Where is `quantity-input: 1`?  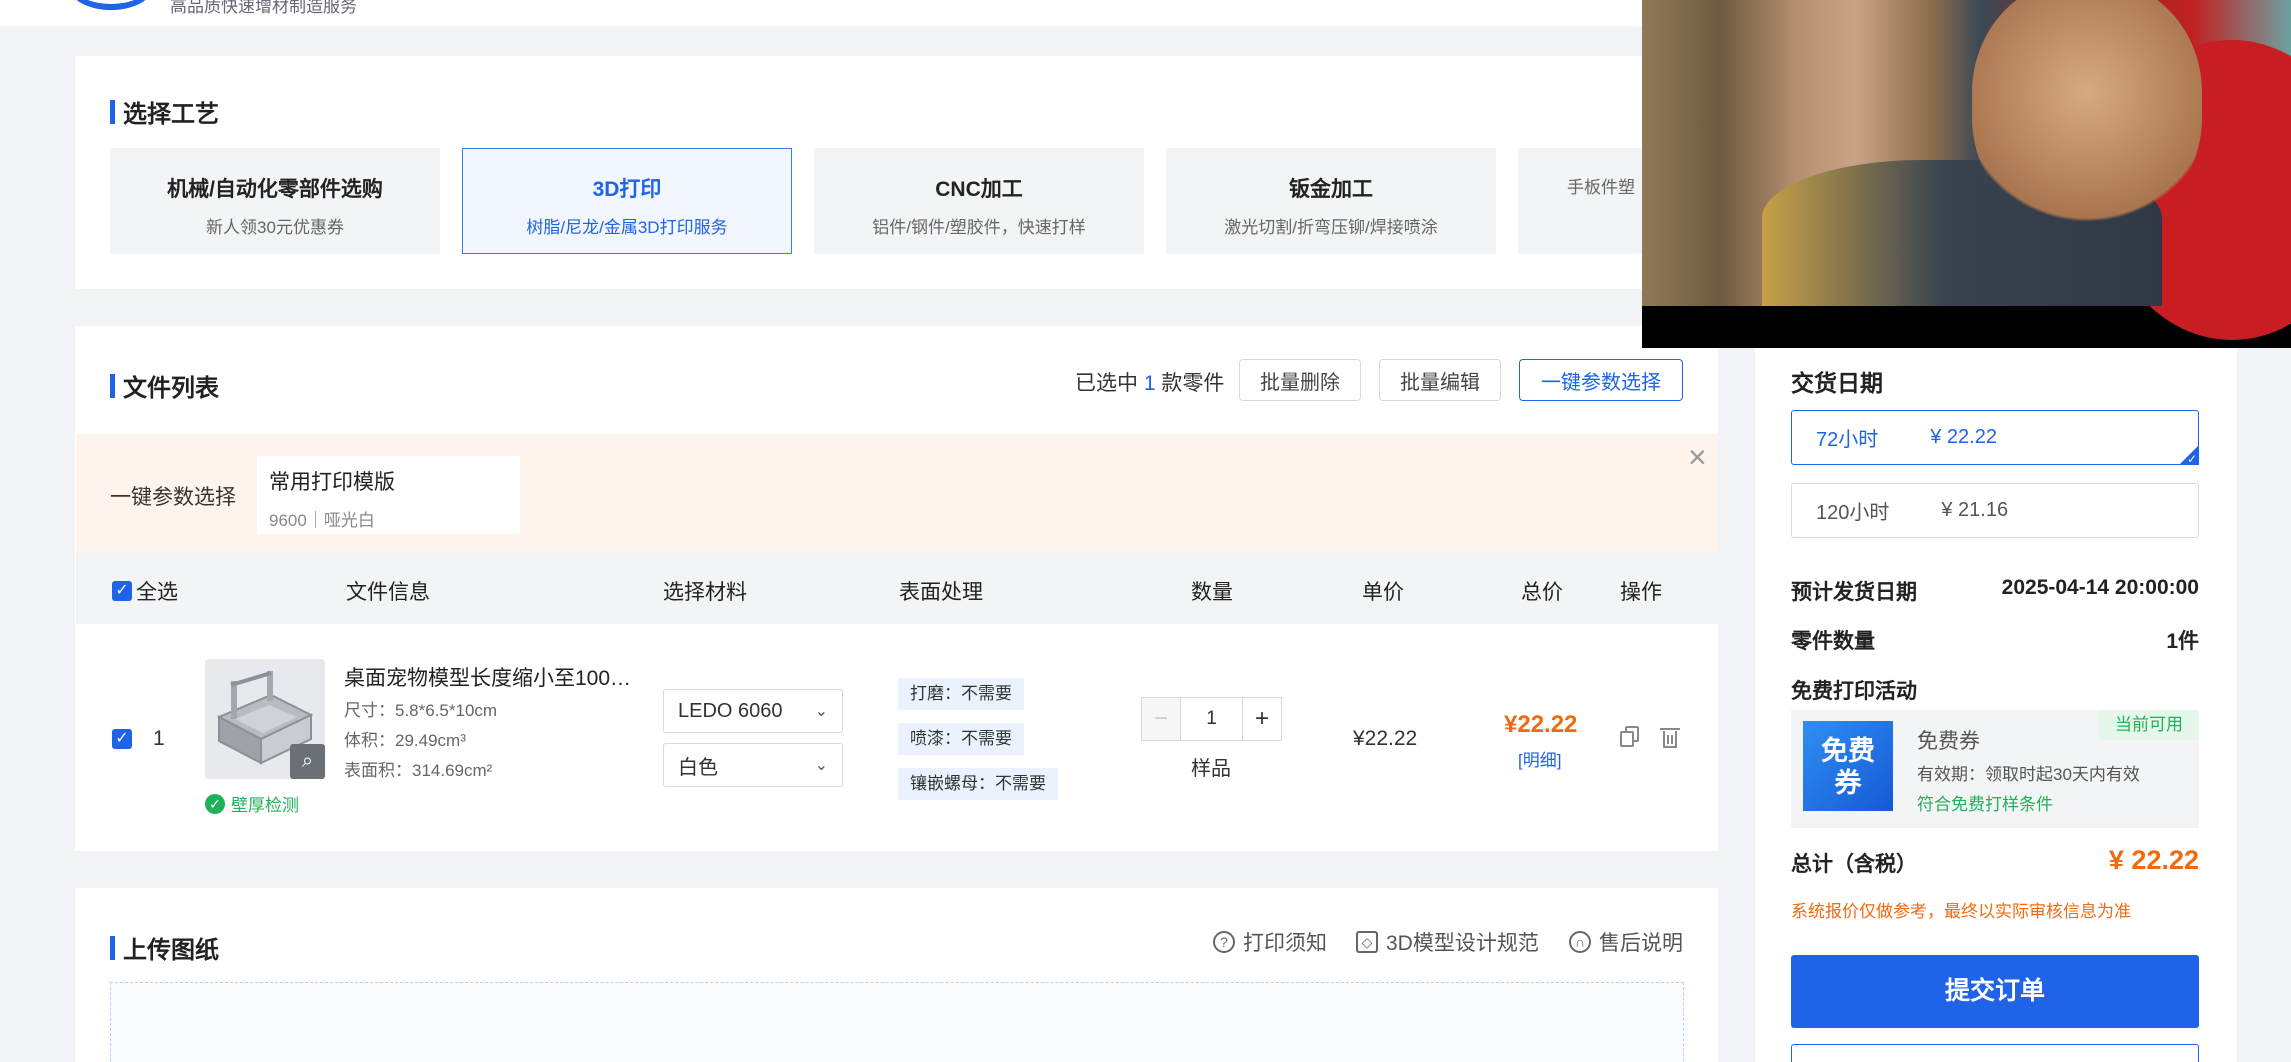 quantity-input: 1 is located at coordinates (1211, 719).